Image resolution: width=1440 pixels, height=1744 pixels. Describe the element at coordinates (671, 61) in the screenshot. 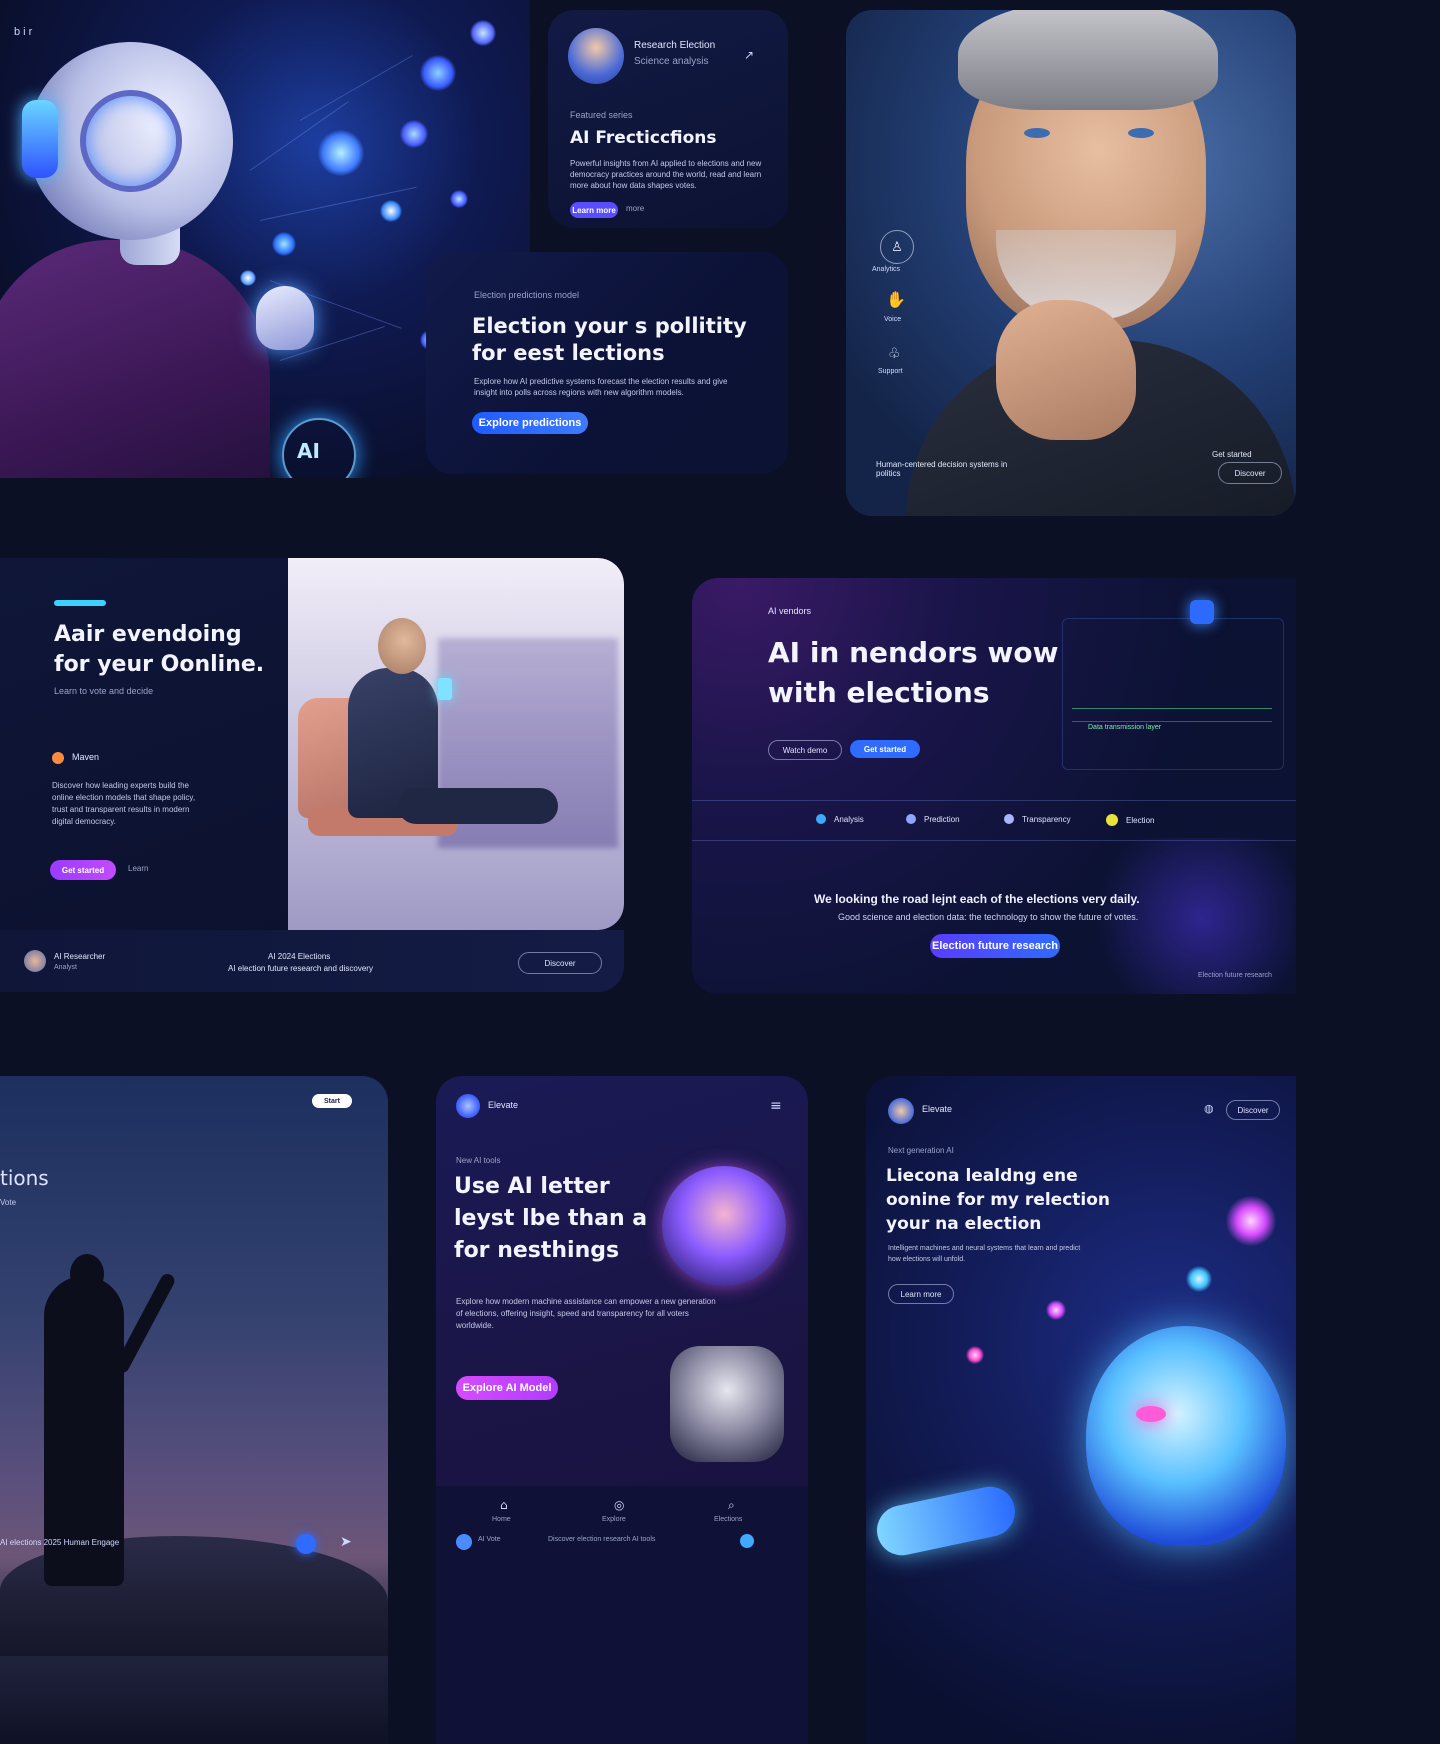

I see `profile-subtitle: Science analysis` at that location.